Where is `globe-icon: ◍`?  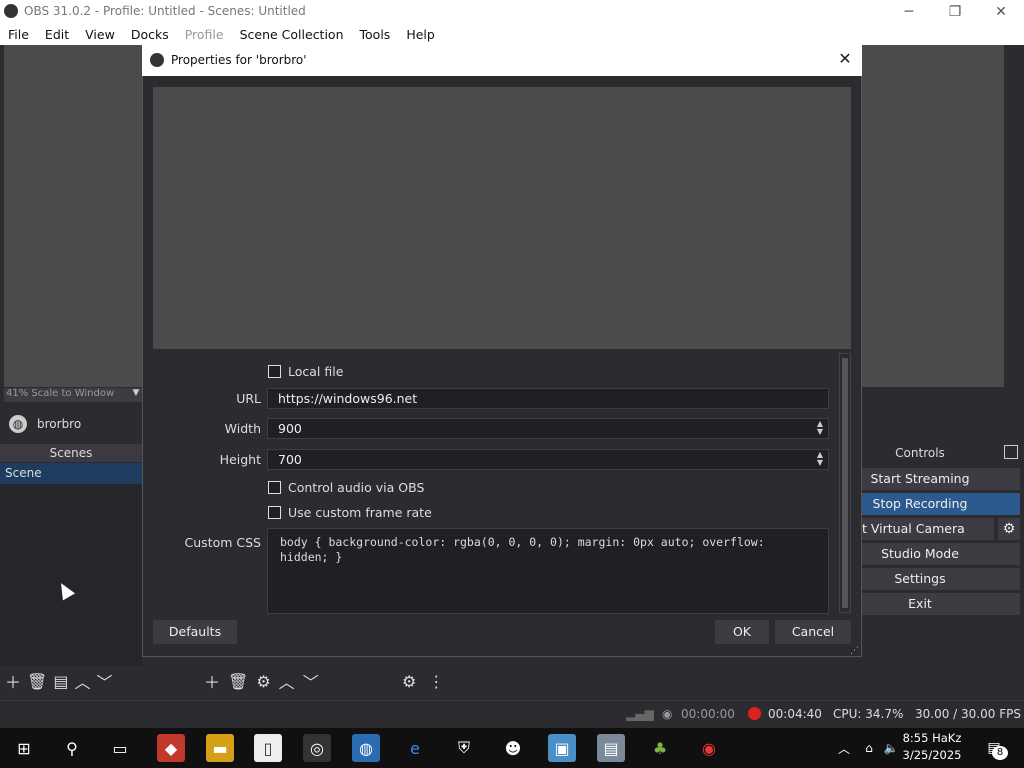
globe-icon: ◍ is located at coordinates (18, 424).